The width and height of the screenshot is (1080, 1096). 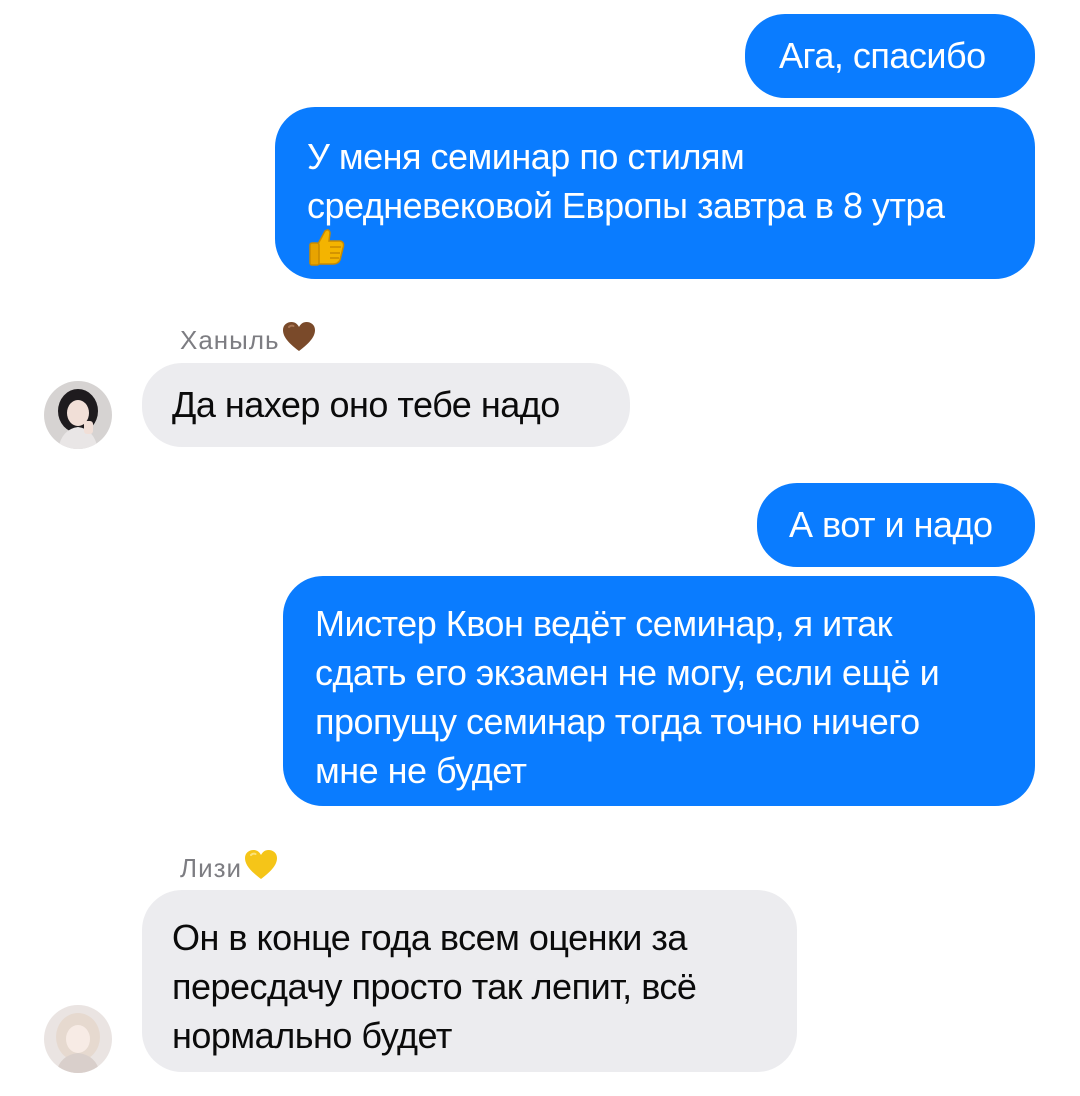 What do you see at coordinates (604, 623) in the screenshot?
I see `message-text-line: Мистер Квон ведёт семинар, я итак` at bounding box center [604, 623].